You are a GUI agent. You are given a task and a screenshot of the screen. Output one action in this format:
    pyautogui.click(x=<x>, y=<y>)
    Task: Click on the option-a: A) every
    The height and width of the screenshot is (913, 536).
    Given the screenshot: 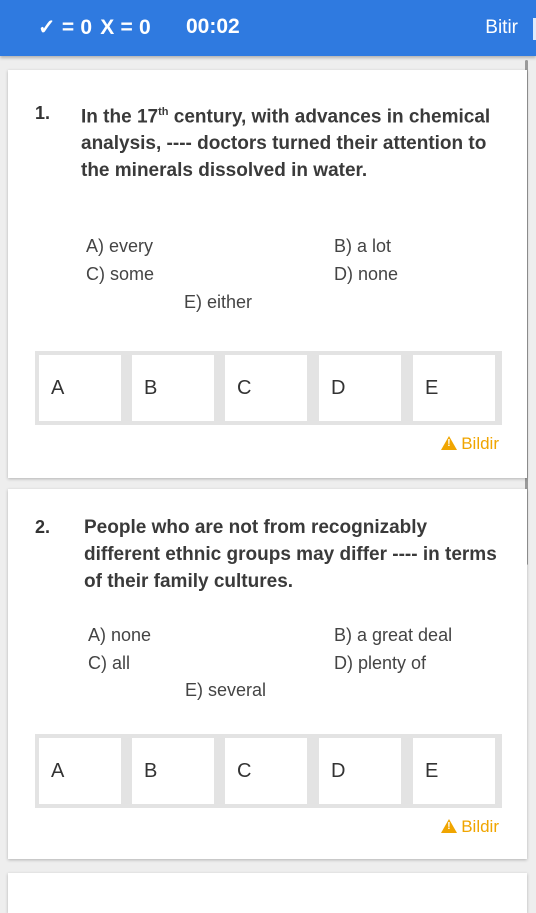 What is the action you would take?
    pyautogui.click(x=120, y=246)
    